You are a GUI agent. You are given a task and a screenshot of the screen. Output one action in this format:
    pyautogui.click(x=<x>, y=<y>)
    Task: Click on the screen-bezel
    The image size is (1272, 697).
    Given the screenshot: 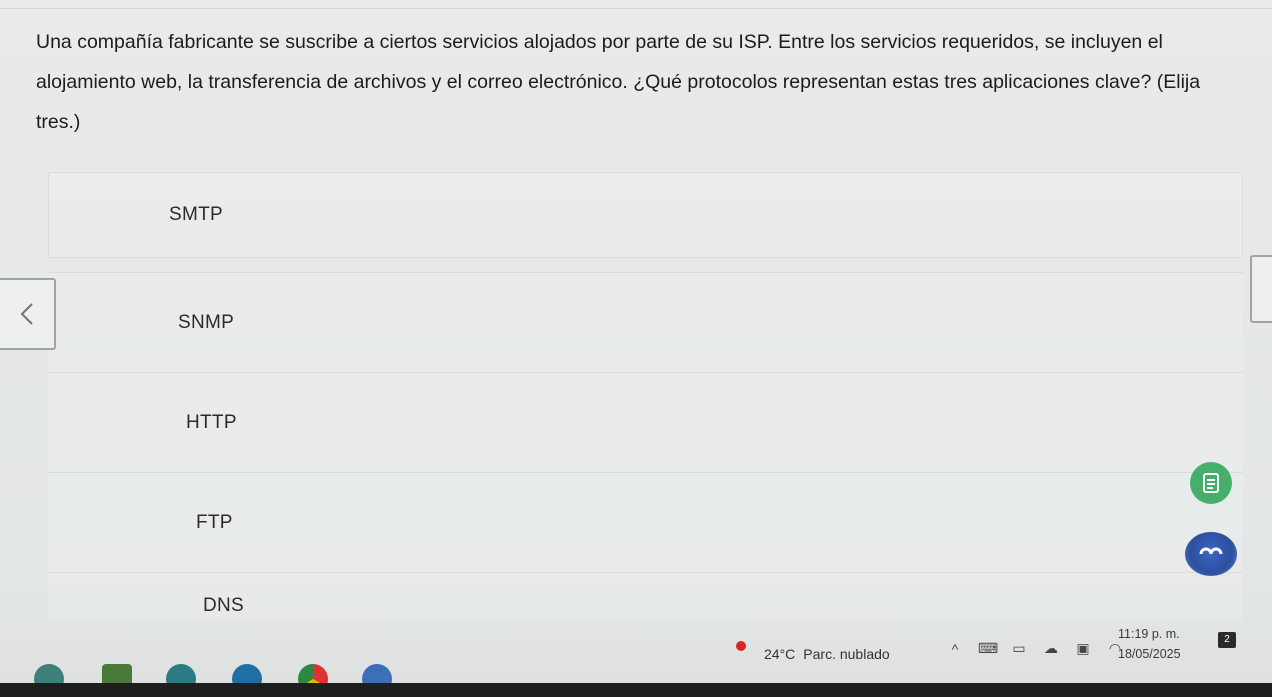 What is the action you would take?
    pyautogui.click(x=636, y=690)
    